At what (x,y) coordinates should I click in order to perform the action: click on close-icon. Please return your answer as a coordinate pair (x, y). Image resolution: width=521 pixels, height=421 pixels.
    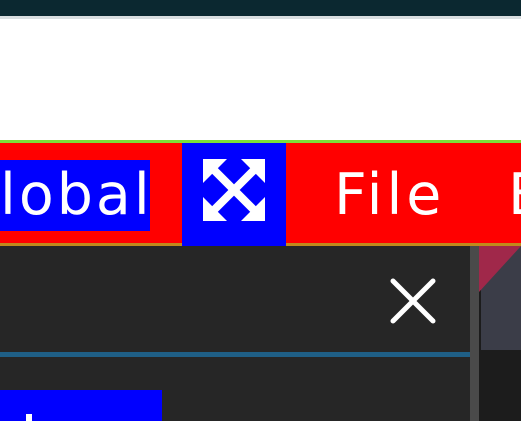
    Looking at the image, I should click on (413, 301).